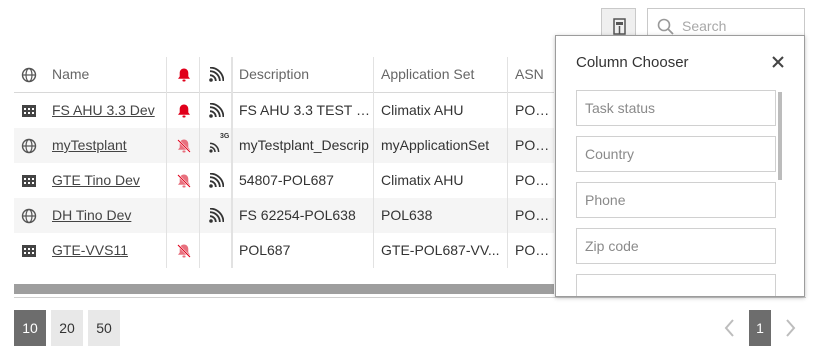 This screenshot has height=357, width=824. I want to click on header-type-column, so click(29, 74).